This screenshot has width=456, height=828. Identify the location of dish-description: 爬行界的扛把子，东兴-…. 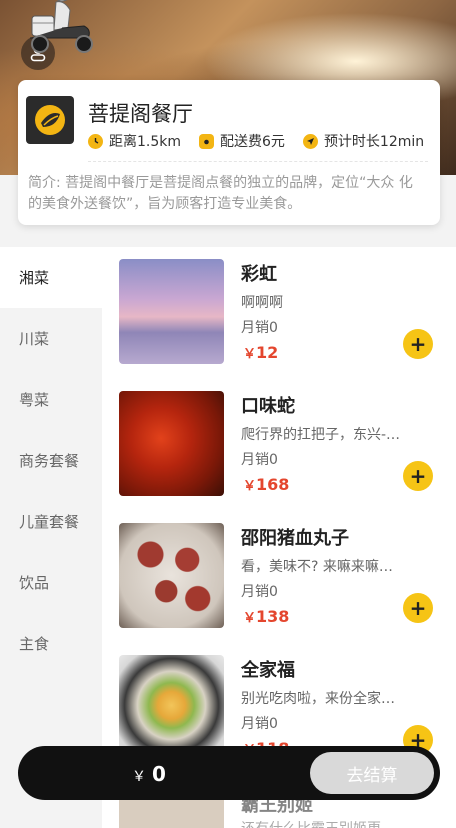
(321, 435).